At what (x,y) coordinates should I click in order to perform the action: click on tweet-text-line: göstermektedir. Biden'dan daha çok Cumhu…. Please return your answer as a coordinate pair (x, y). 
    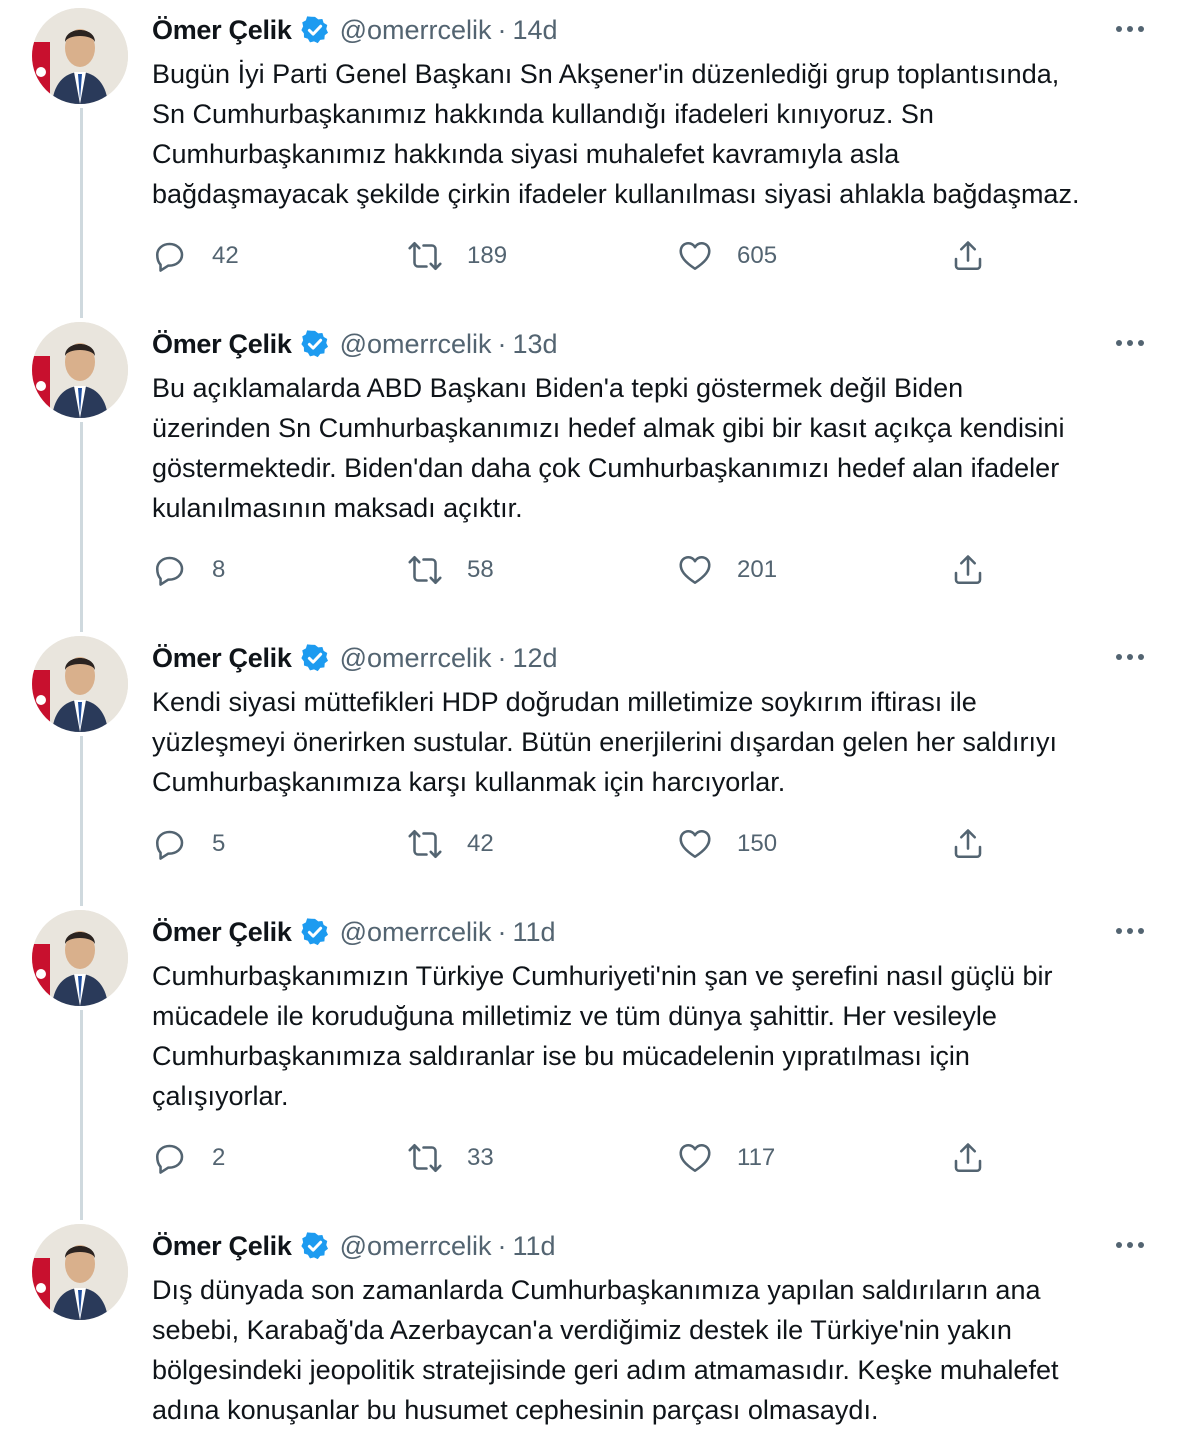
    Looking at the image, I should click on (606, 468).